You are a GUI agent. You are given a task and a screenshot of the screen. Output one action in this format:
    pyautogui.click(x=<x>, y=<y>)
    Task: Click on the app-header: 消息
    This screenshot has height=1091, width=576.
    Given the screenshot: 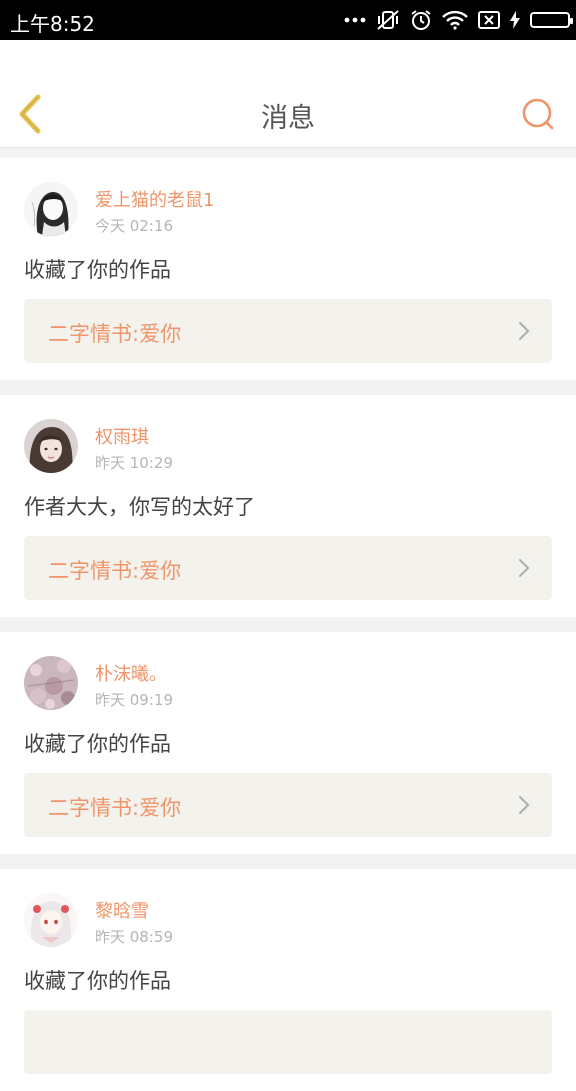 What is the action you would take?
    pyautogui.click(x=288, y=94)
    